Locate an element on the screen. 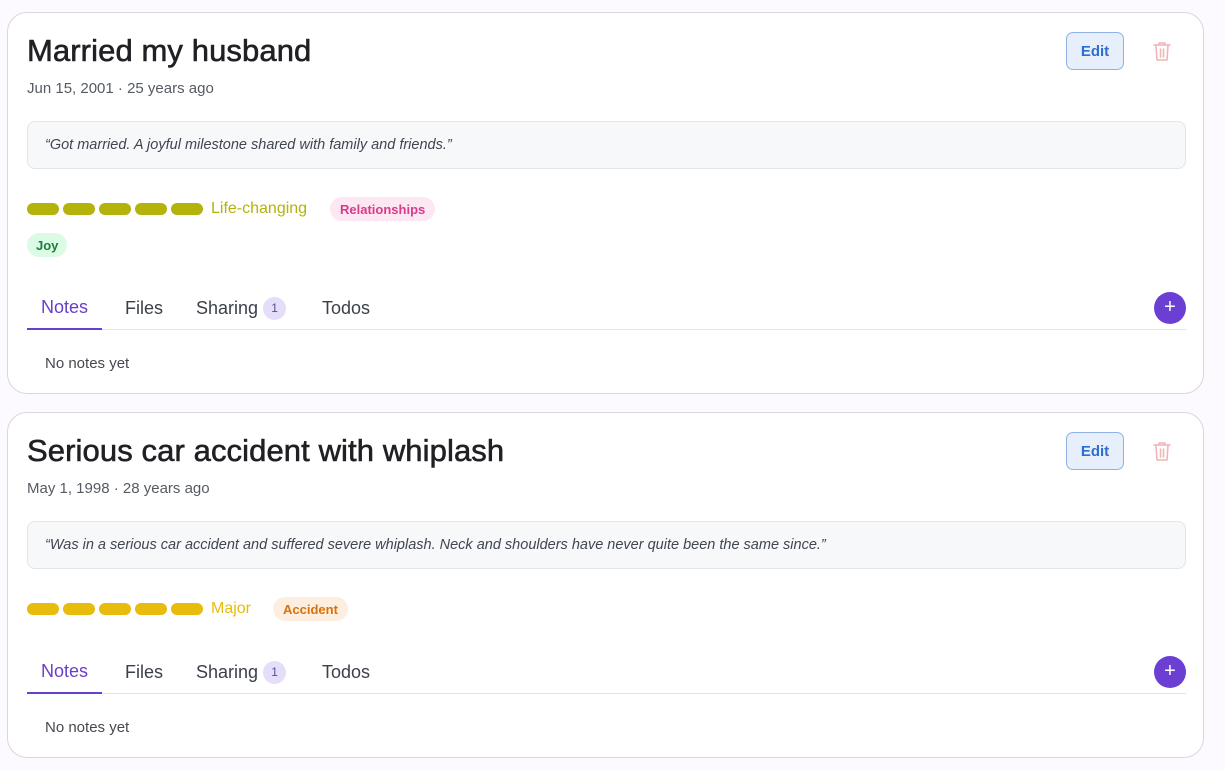 Image resolution: width=1225 pixels, height=771 pixels. intensity-label: Life-changing is located at coordinates (259, 208).